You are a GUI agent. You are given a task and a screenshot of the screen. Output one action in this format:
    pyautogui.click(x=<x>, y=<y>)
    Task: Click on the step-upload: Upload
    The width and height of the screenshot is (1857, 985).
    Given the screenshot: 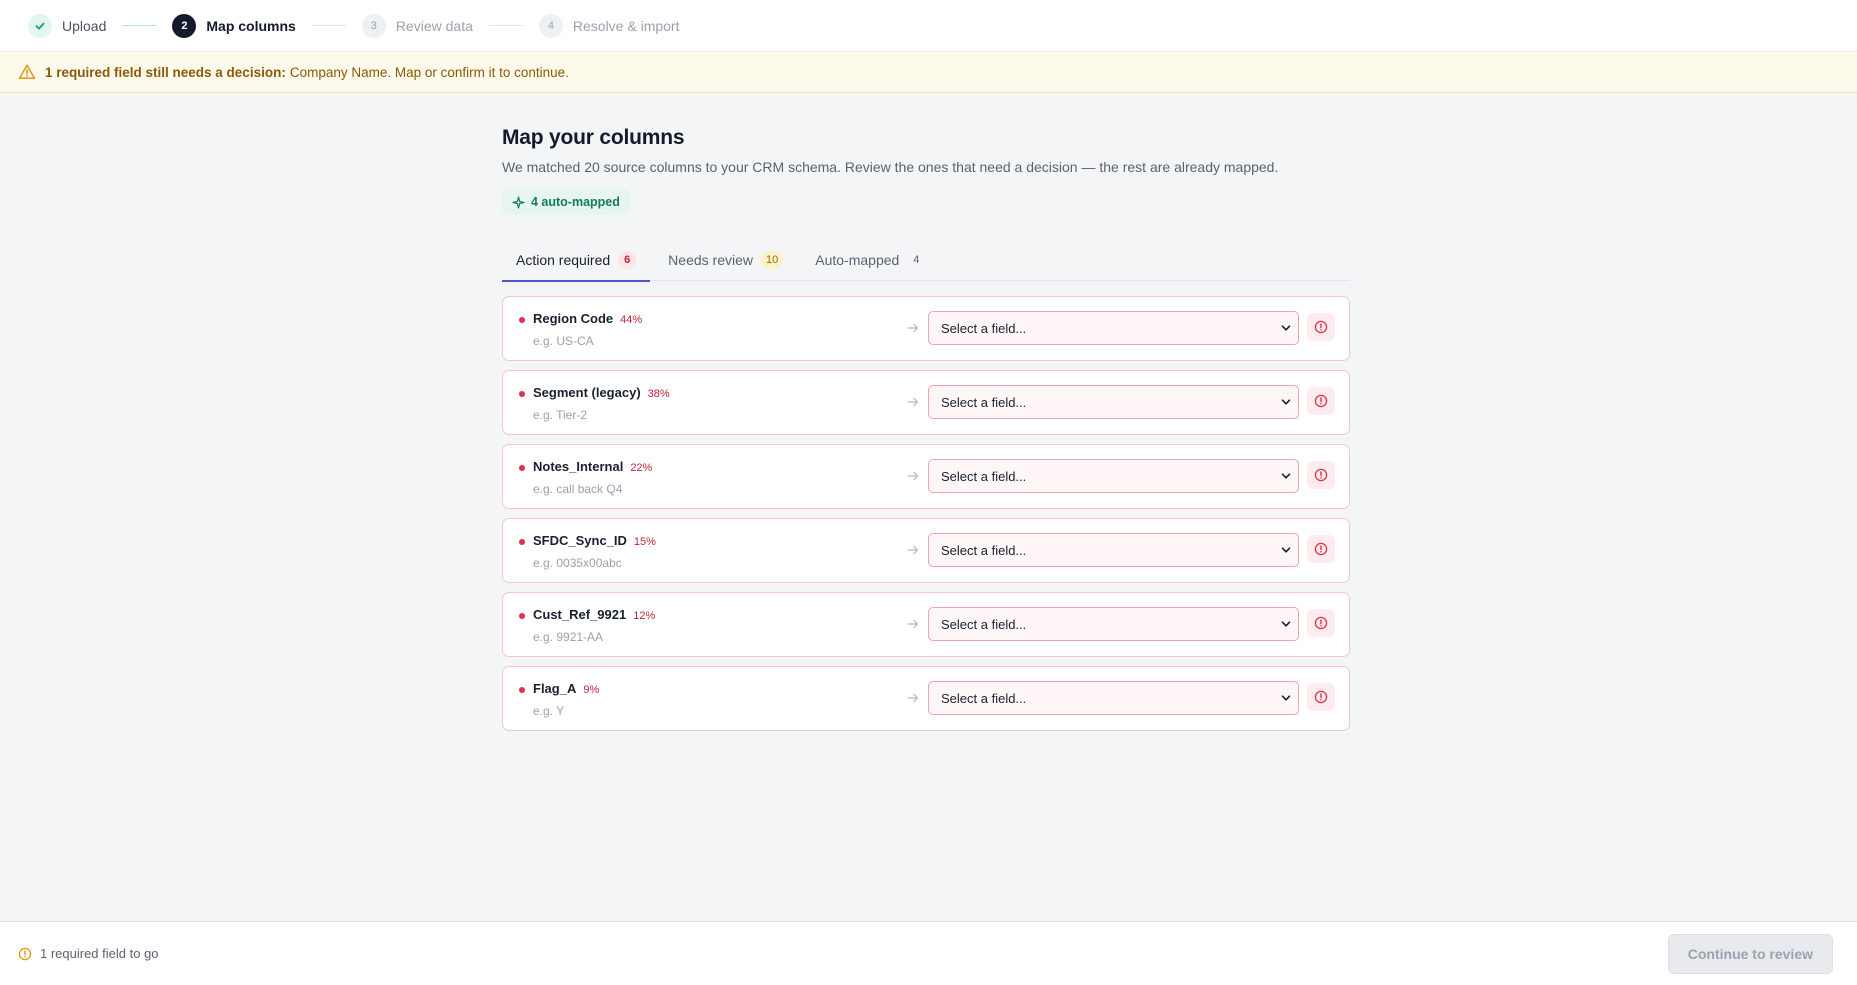 What is the action you would take?
    pyautogui.click(x=67, y=25)
    